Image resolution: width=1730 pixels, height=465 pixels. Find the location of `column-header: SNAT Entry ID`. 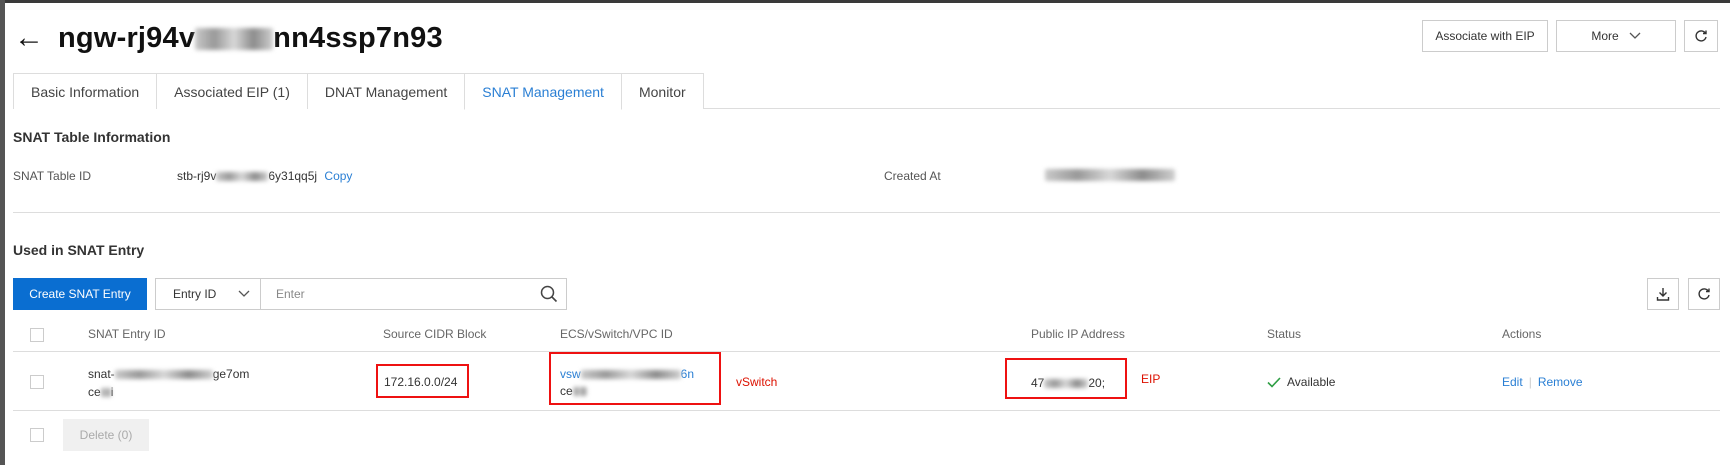

column-header: SNAT Entry ID is located at coordinates (127, 334).